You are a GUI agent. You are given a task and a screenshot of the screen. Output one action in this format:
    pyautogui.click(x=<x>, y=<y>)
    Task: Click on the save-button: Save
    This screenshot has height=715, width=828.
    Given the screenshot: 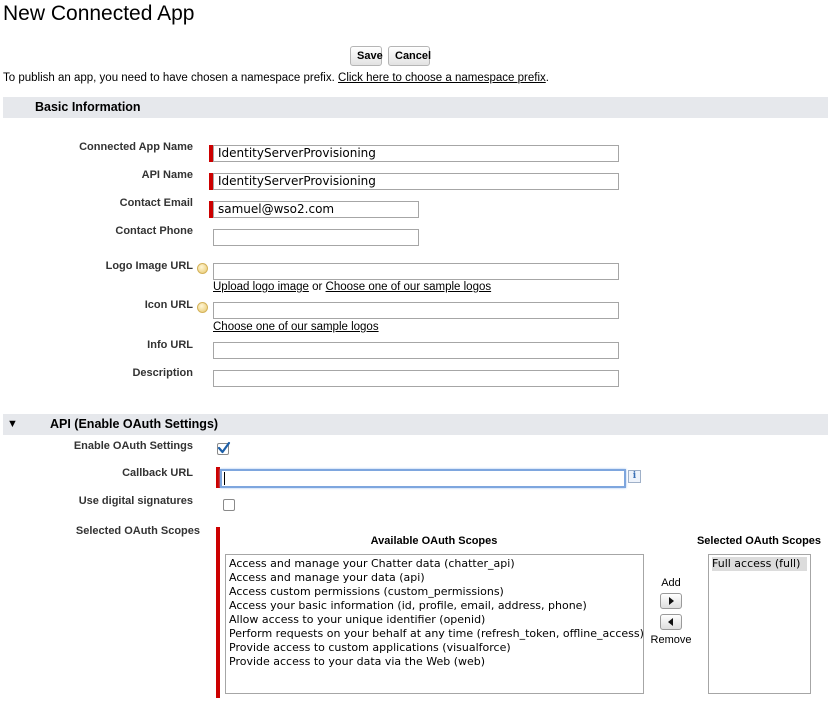 What is the action you would take?
    pyautogui.click(x=366, y=56)
    